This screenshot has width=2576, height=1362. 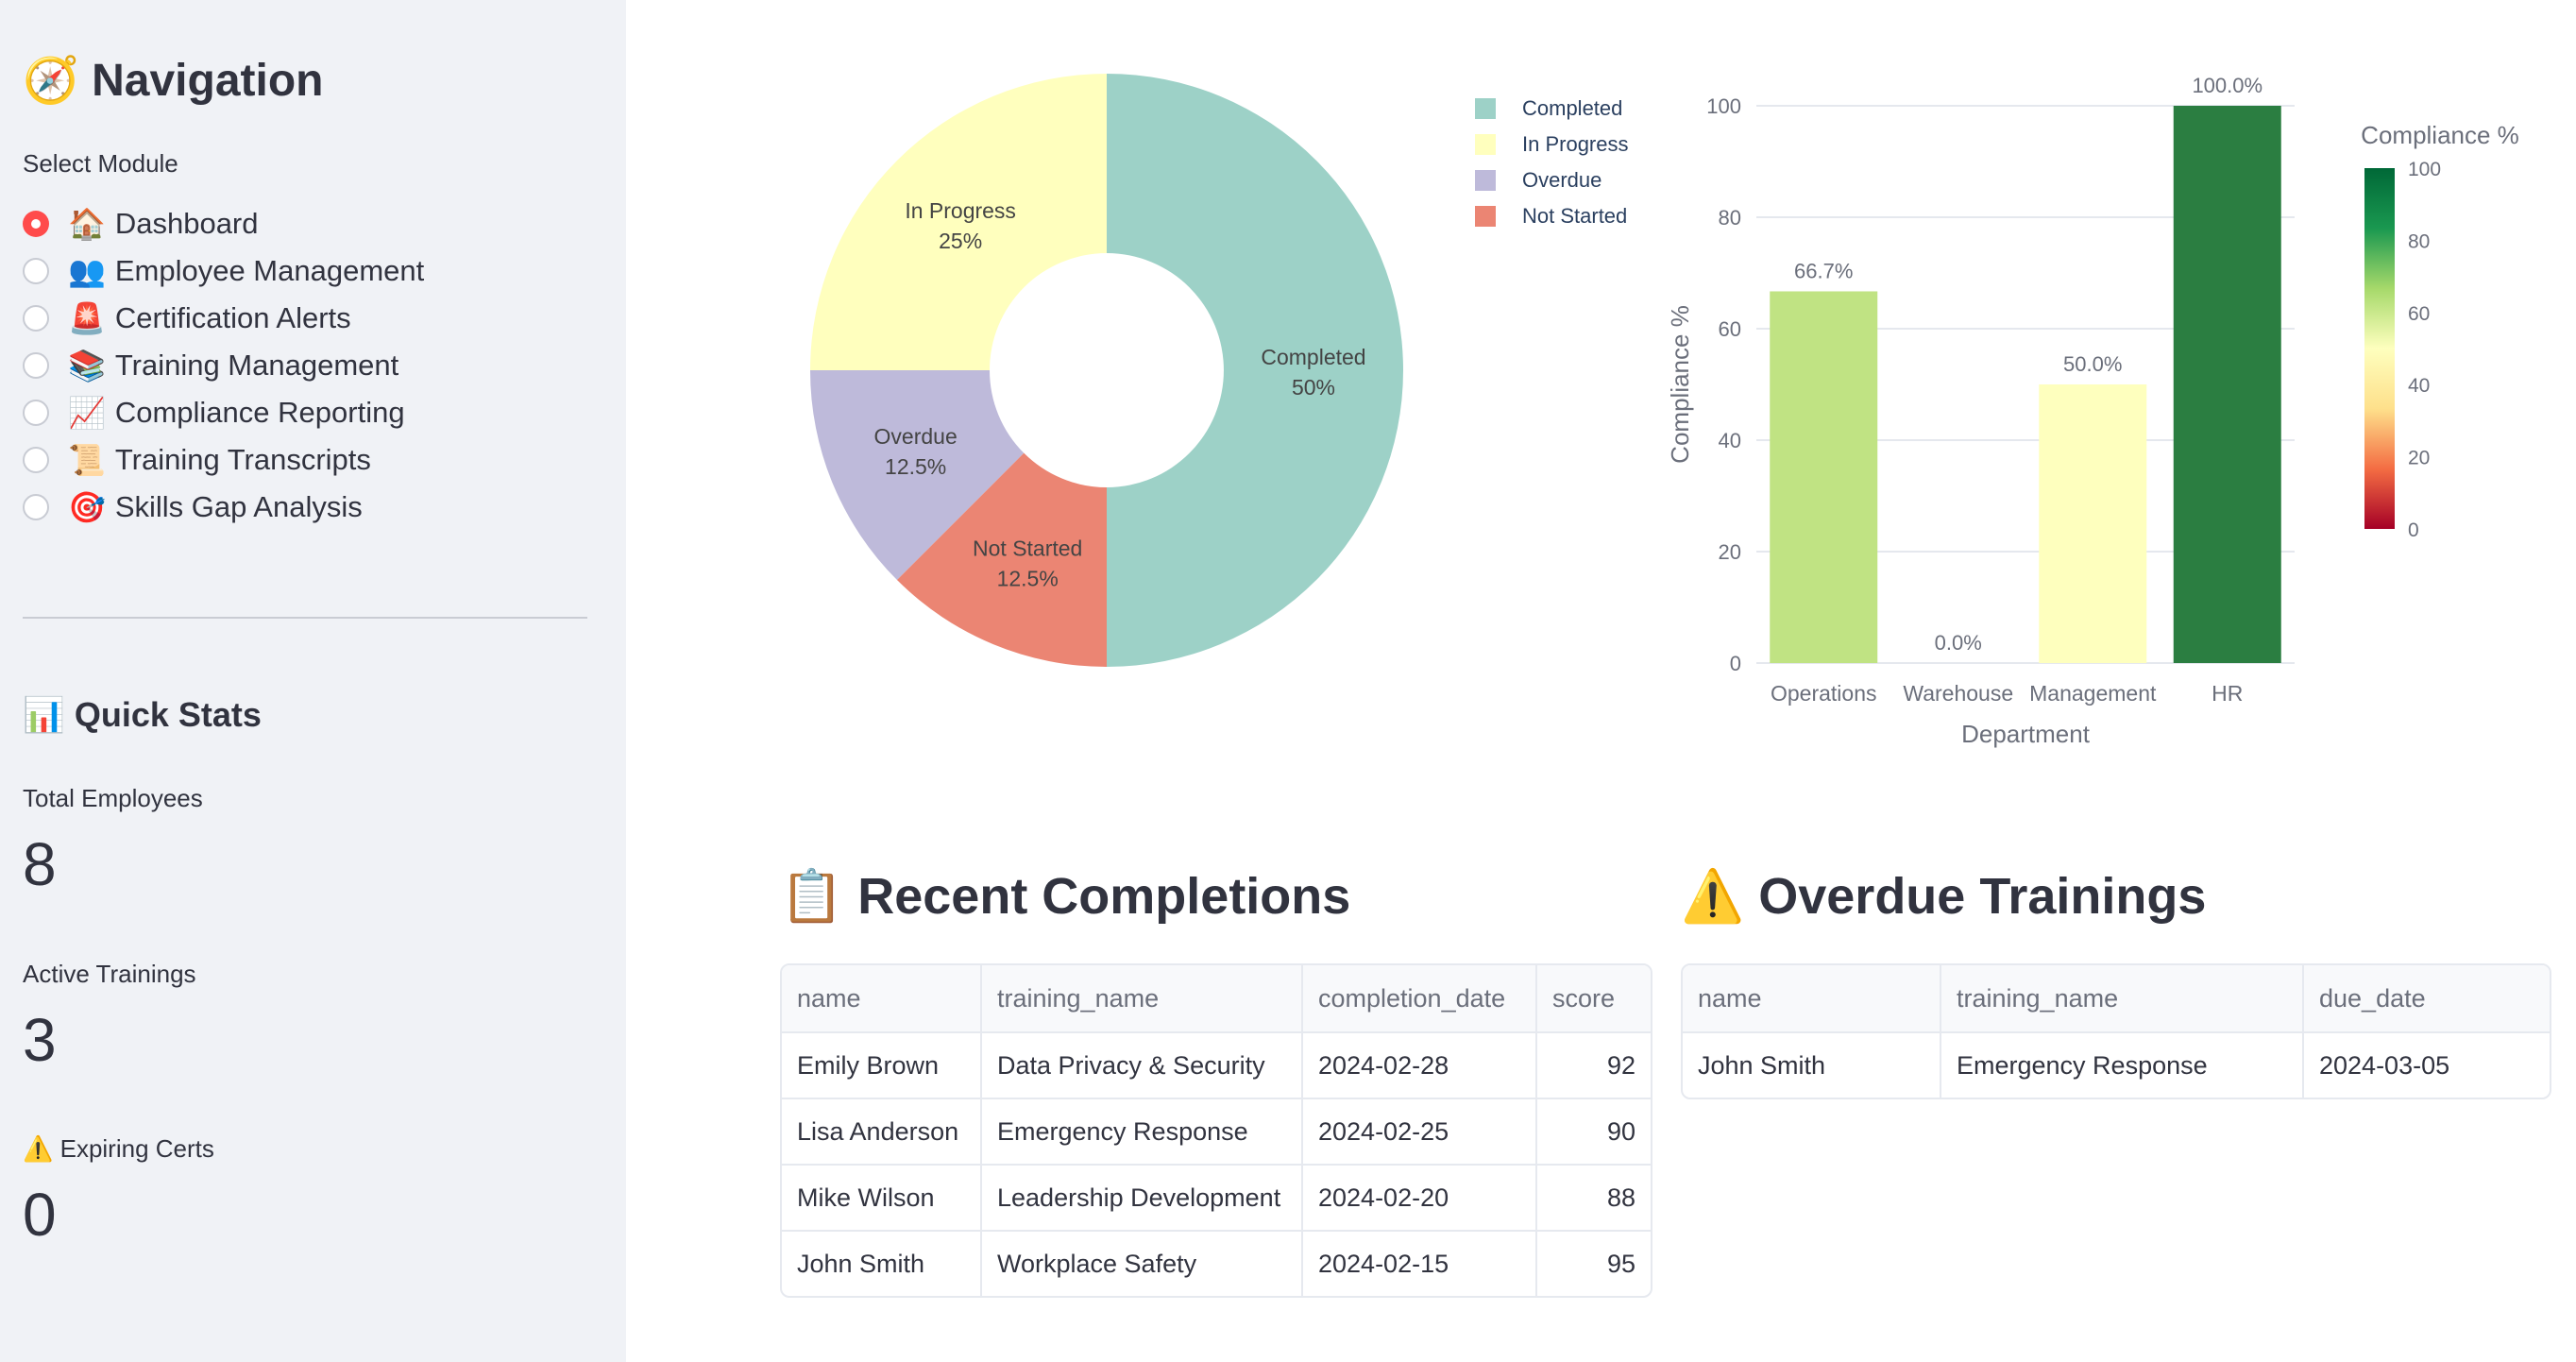 I want to click on table-cell: 2024-02-25, so click(x=1420, y=1132).